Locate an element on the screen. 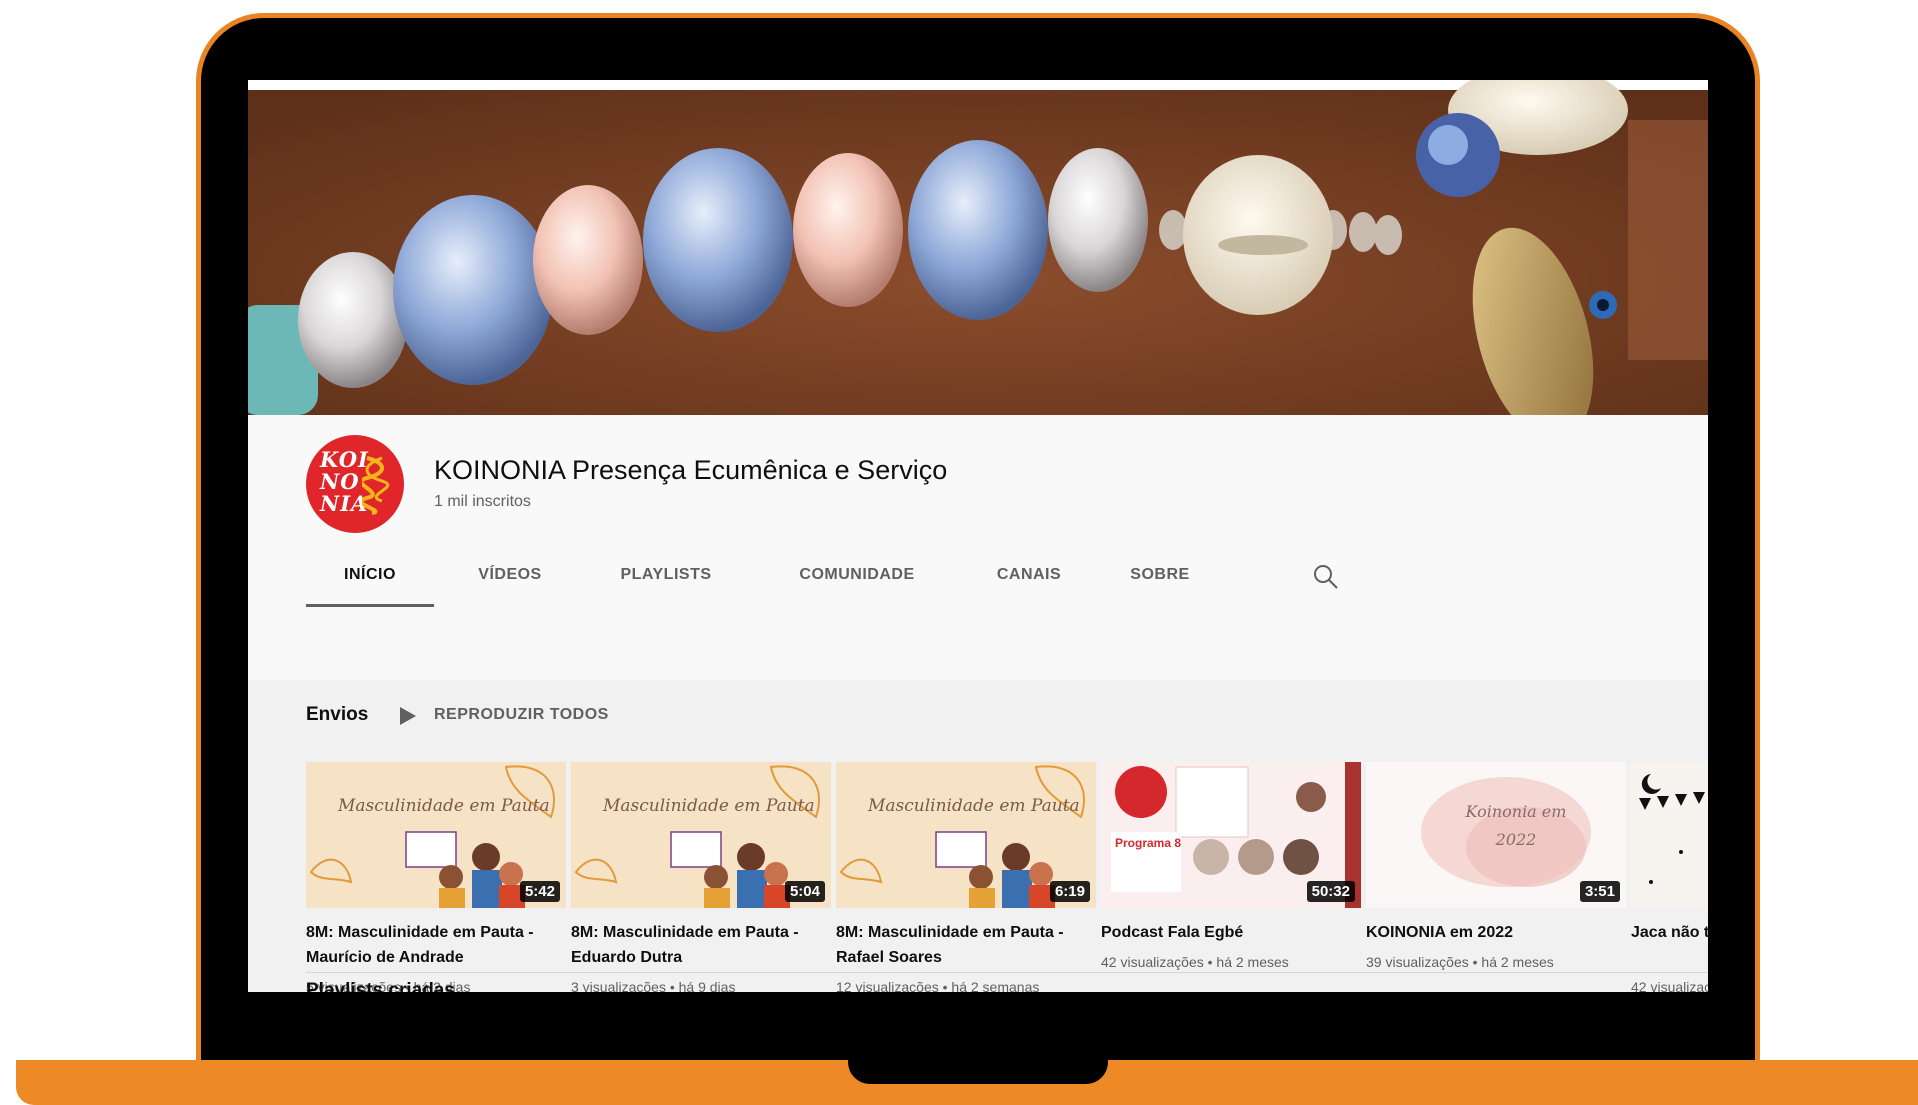  video-meta: 42 visualizaç is located at coordinates (1669, 985).